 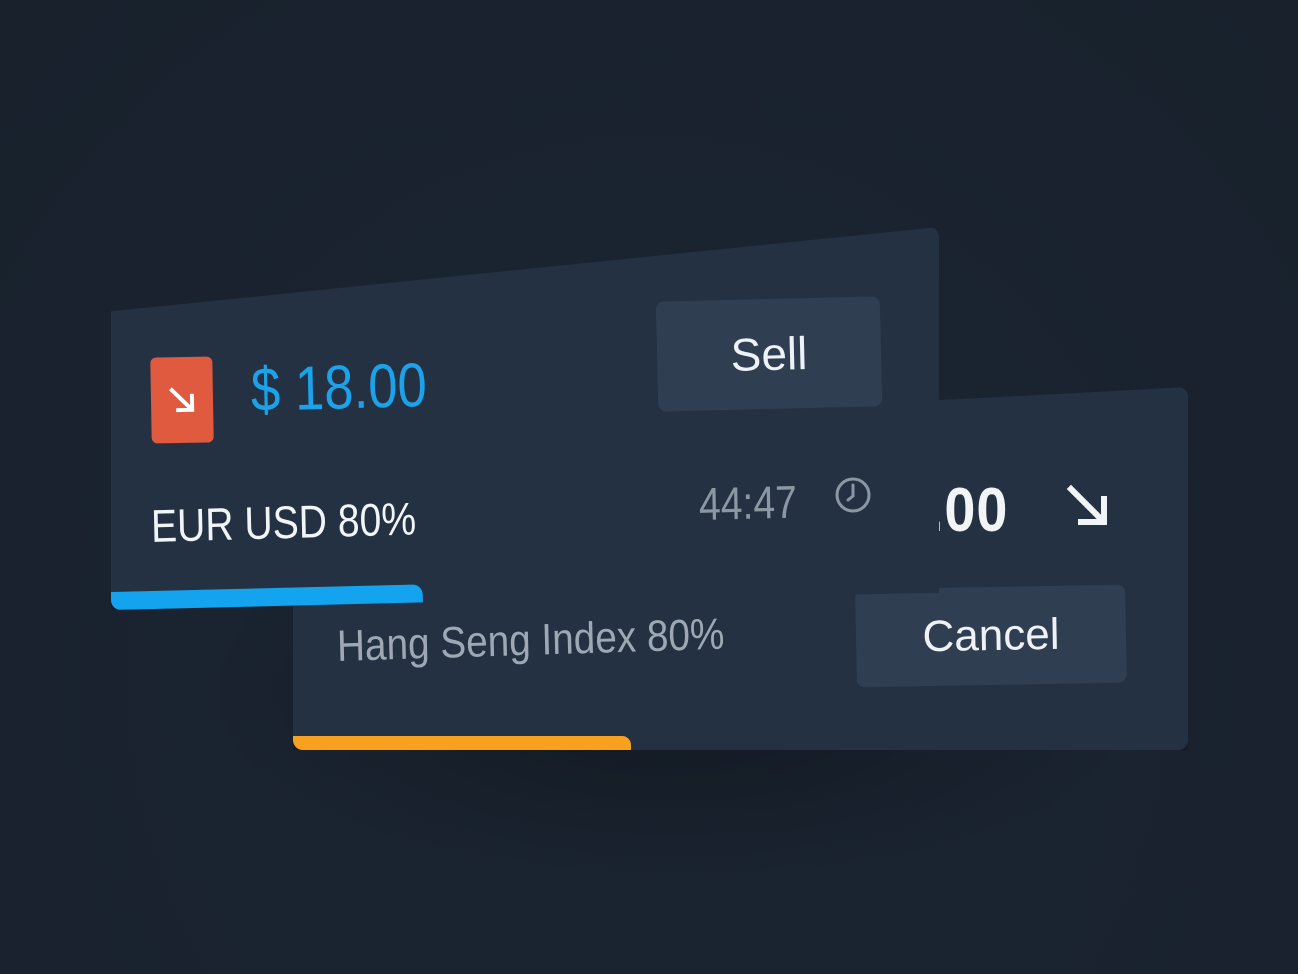 What do you see at coordinates (462, 743) in the screenshot?
I see `trade-progress-bar` at bounding box center [462, 743].